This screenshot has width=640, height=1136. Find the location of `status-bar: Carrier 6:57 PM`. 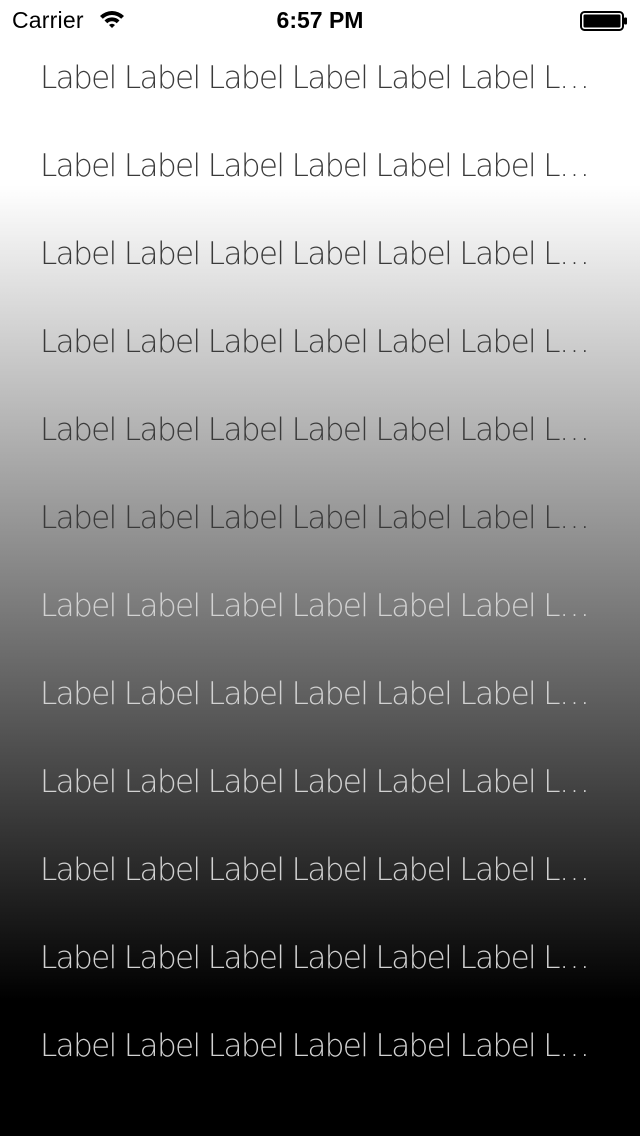

status-bar: Carrier 6:57 PM is located at coordinates (320, 20).